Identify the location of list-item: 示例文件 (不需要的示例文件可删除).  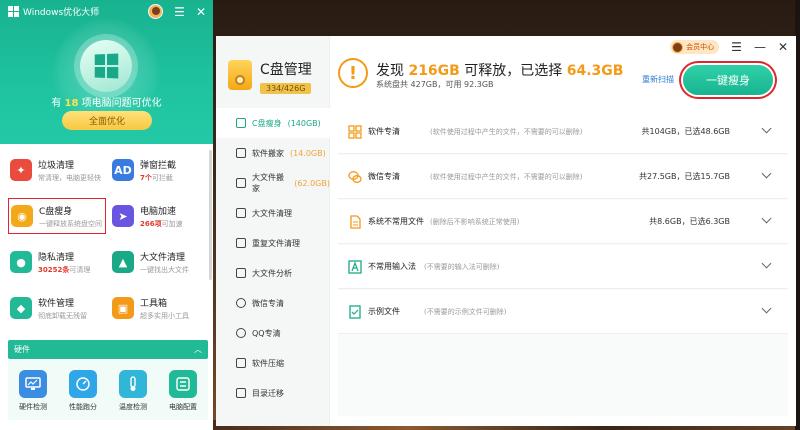
(563, 312).